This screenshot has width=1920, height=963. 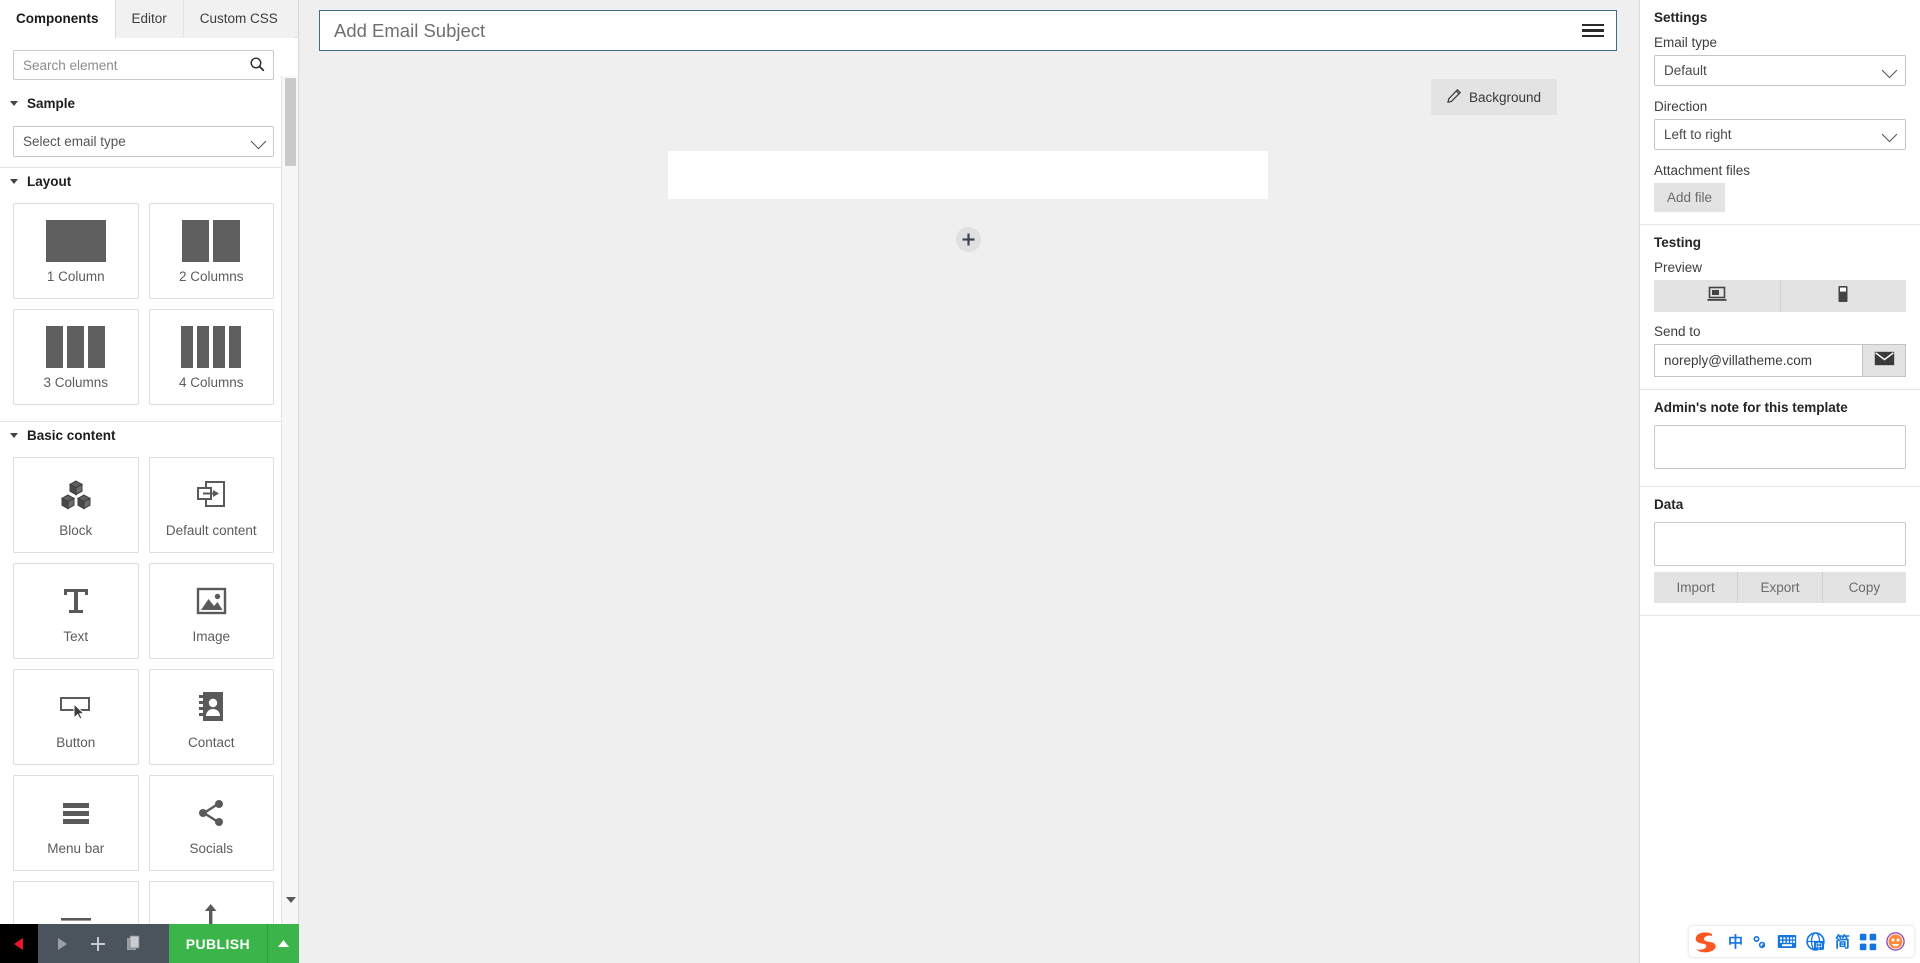 I want to click on component-image: Image, so click(x=211, y=611).